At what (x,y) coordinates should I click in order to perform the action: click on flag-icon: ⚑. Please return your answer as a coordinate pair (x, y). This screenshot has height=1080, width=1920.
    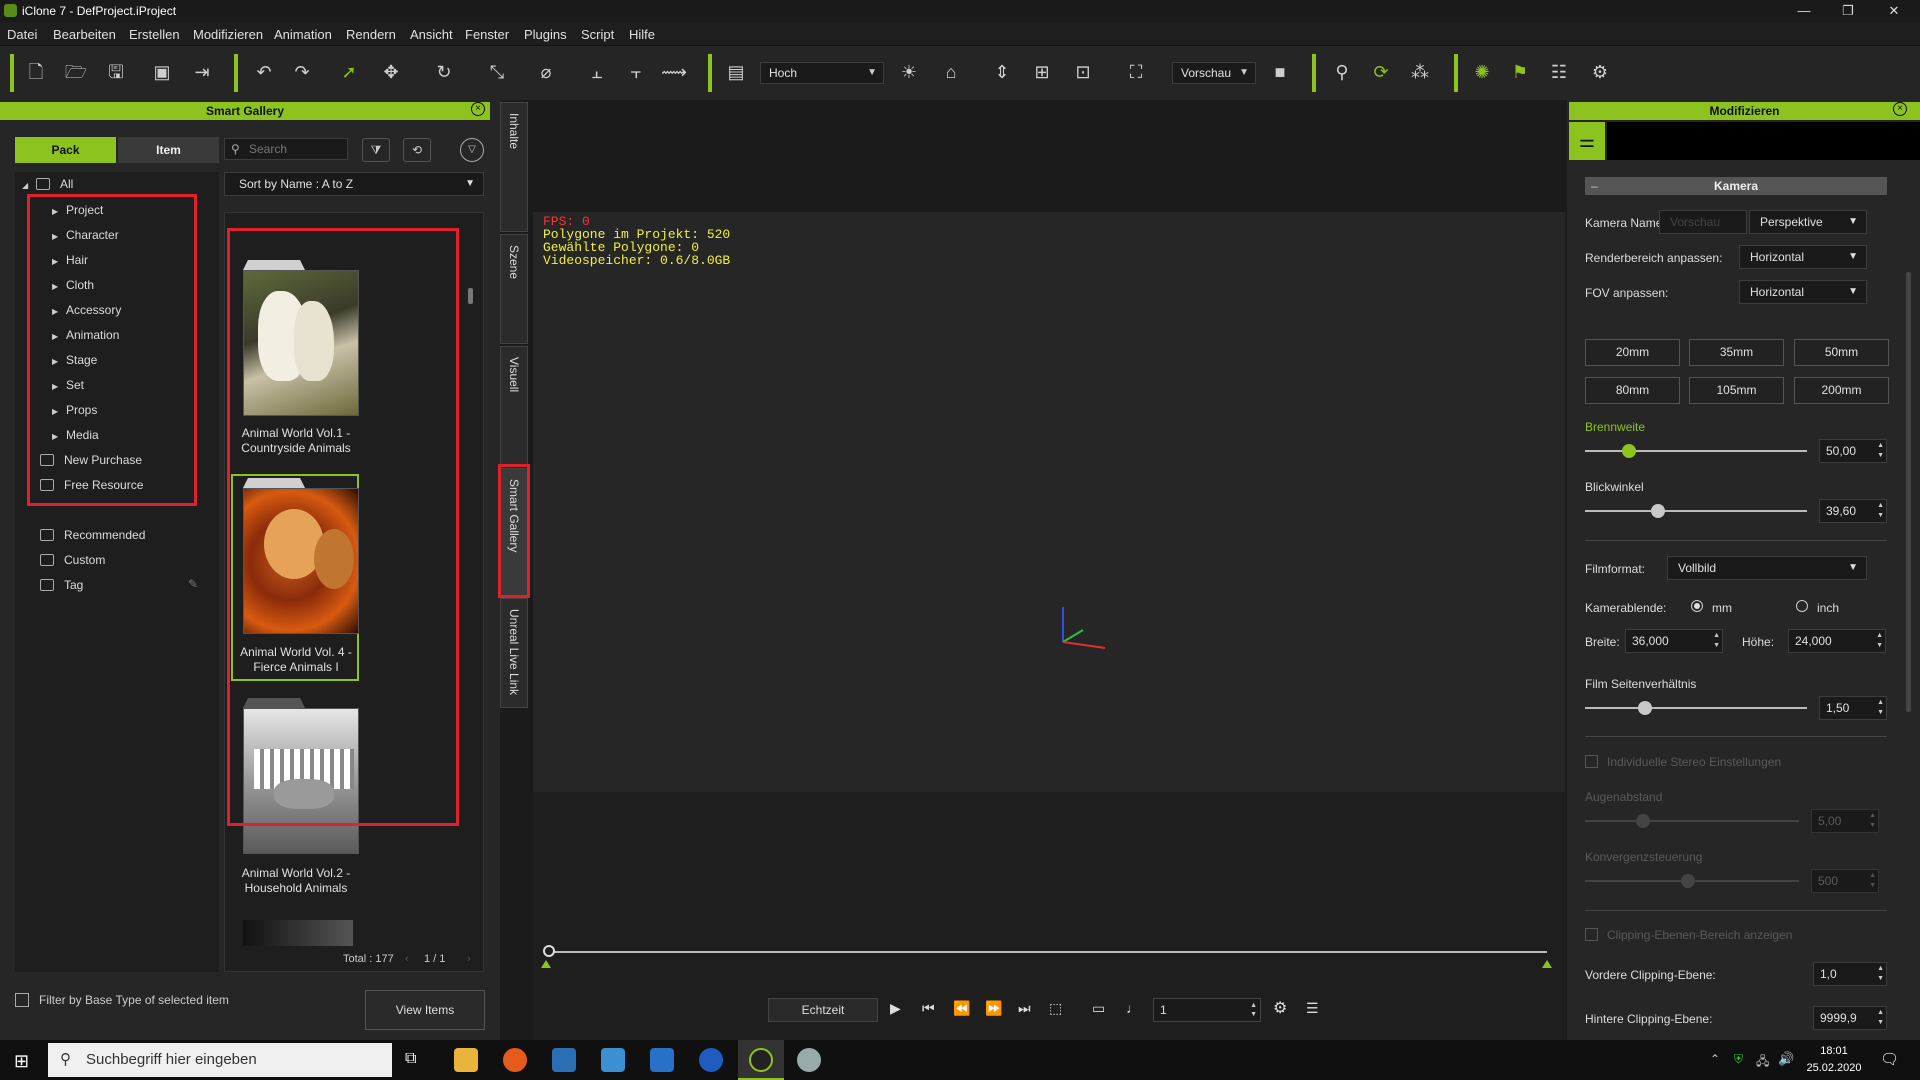
    Looking at the image, I should click on (1520, 72).